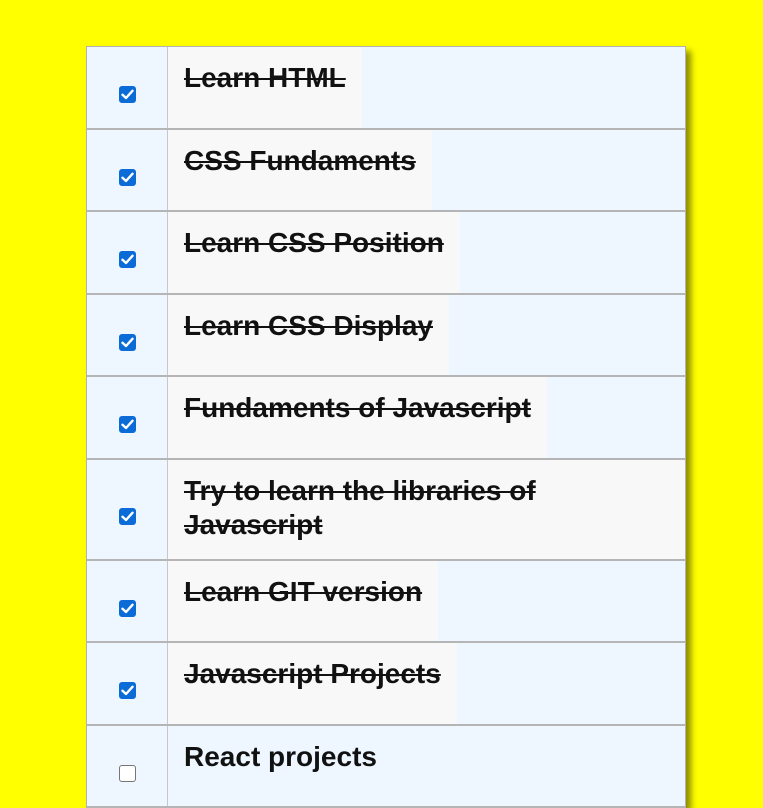 The image size is (763, 808). What do you see at coordinates (300, 160) in the screenshot?
I see `todo-text: CSS Fundaments` at bounding box center [300, 160].